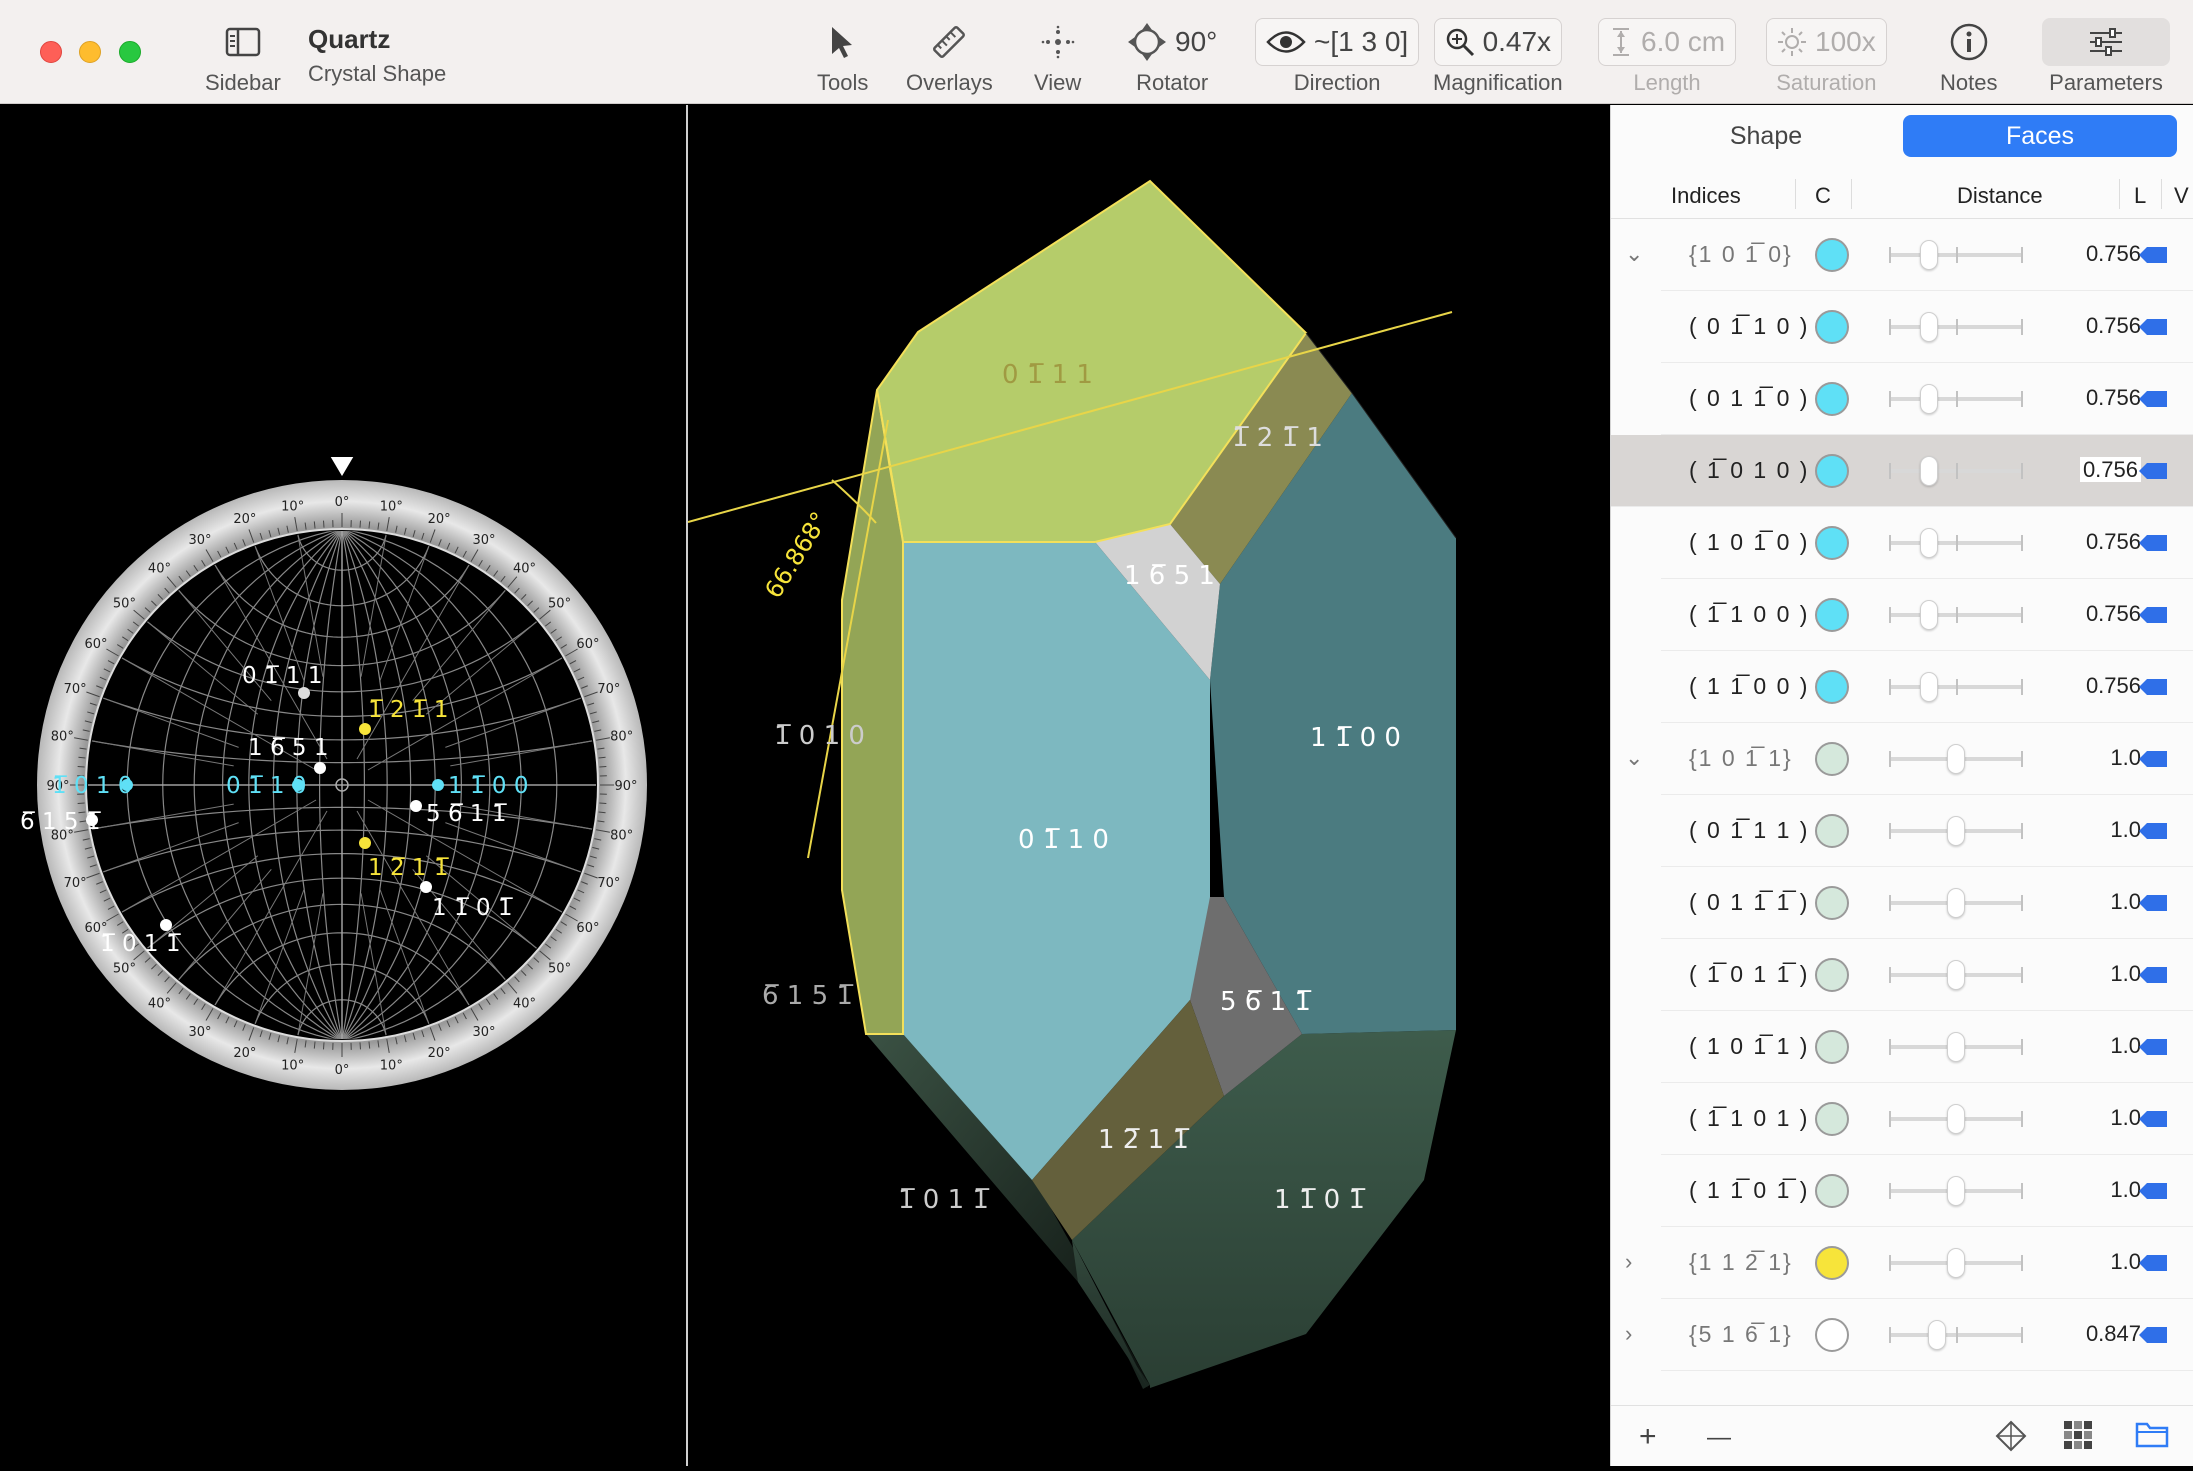  I want to click on distance-value: 0.756, so click(2101, 470).